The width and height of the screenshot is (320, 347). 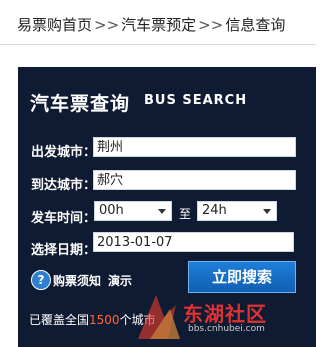 What do you see at coordinates (80, 104) in the screenshot?
I see `panel-title: 汽车票查询` at bounding box center [80, 104].